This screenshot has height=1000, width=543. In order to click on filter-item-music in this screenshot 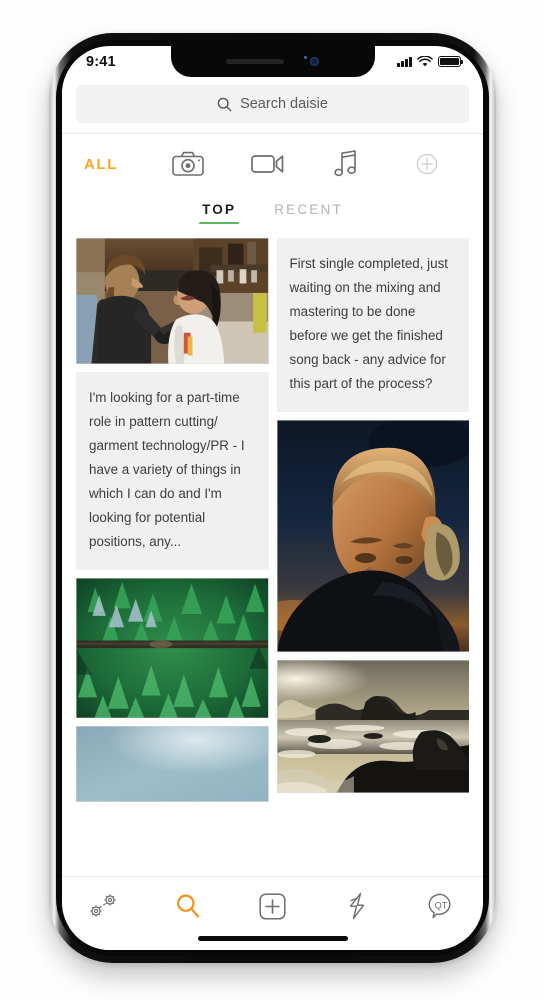, I will do `click(348, 164)`.